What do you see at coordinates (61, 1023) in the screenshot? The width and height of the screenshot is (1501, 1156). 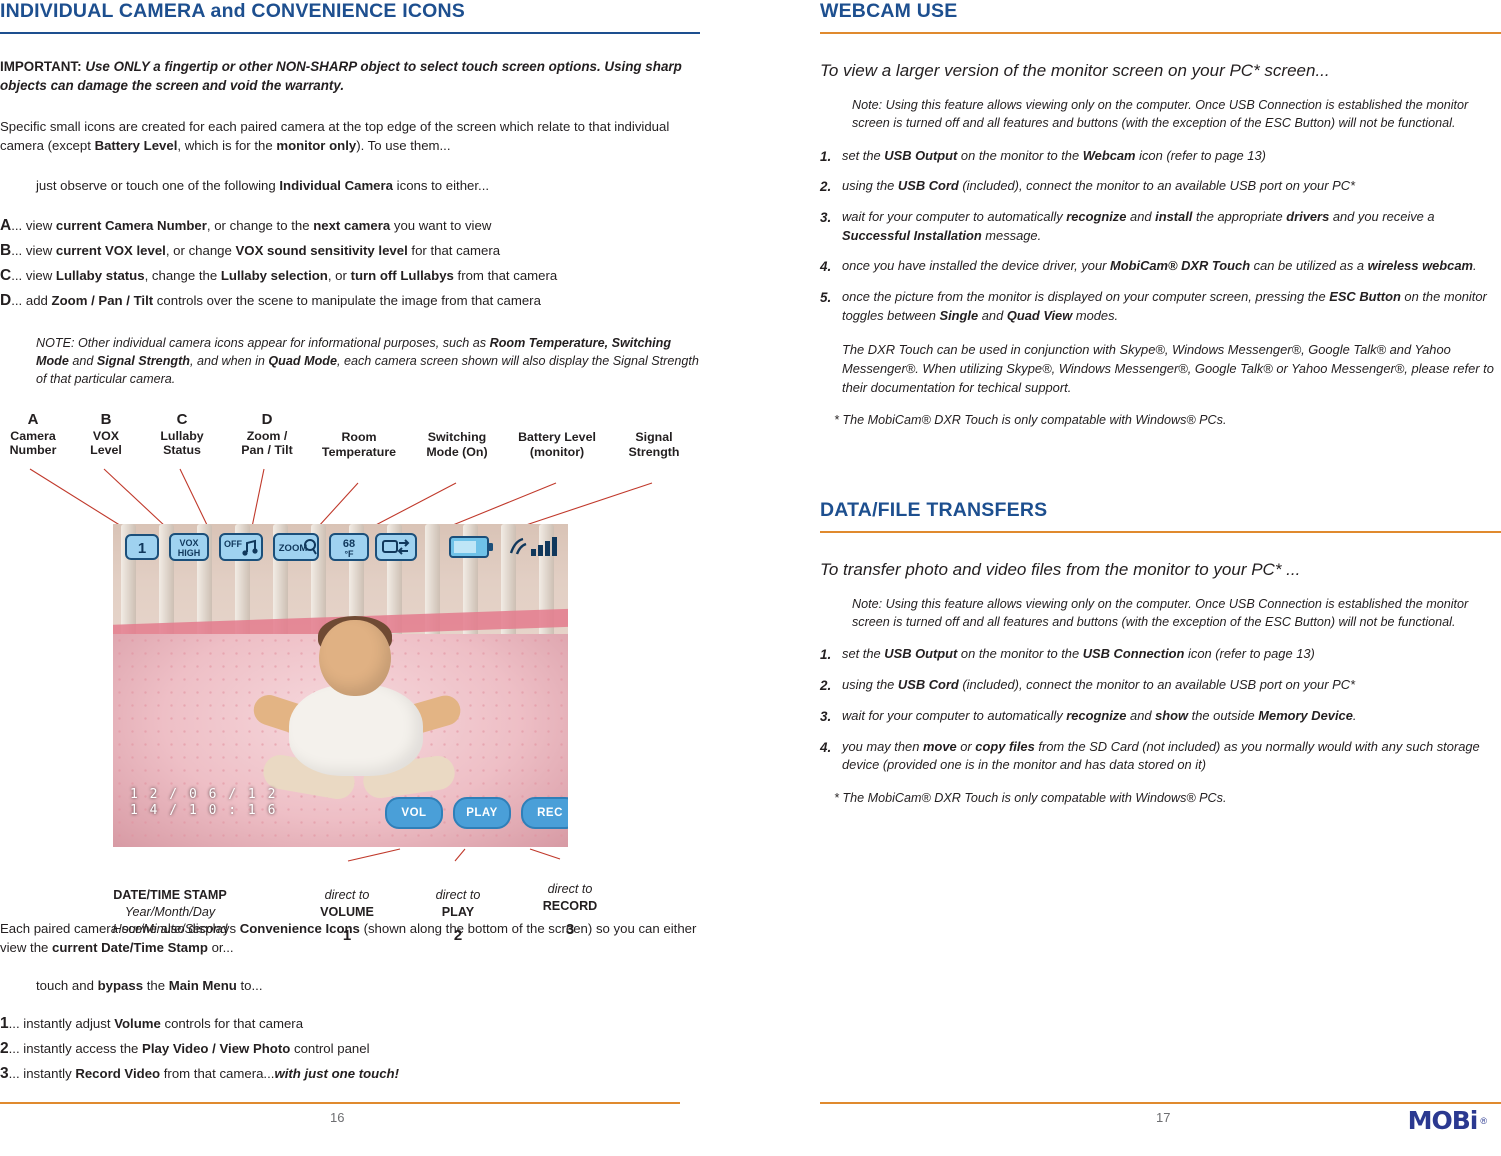 I see `item-text: ... instantly adjust` at bounding box center [61, 1023].